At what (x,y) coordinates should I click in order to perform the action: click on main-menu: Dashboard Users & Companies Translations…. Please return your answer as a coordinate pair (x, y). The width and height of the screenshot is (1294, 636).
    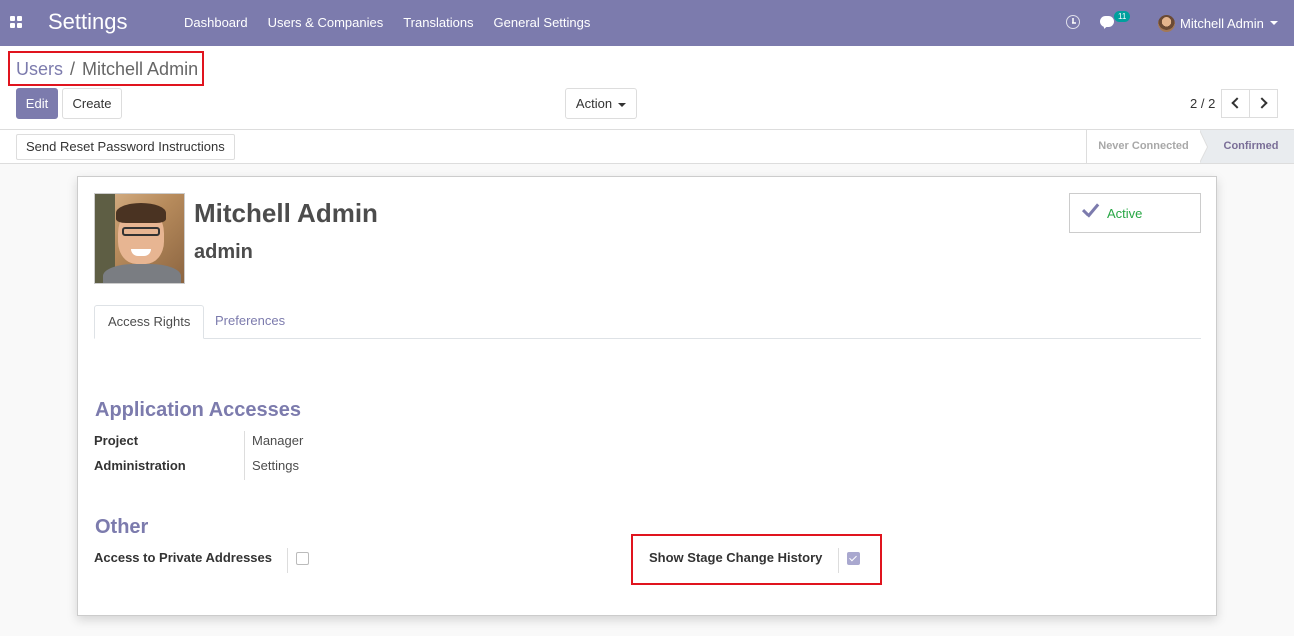
    Looking at the image, I should click on (387, 23).